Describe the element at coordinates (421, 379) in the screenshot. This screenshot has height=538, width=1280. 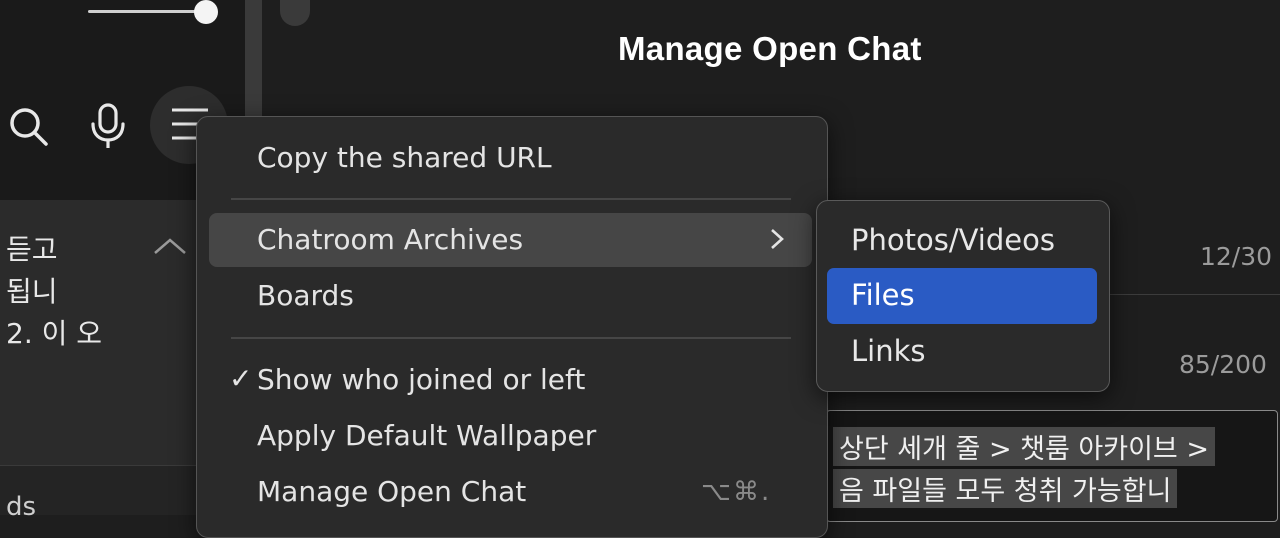
I see `menu-item-label: Show who joined or left` at that location.